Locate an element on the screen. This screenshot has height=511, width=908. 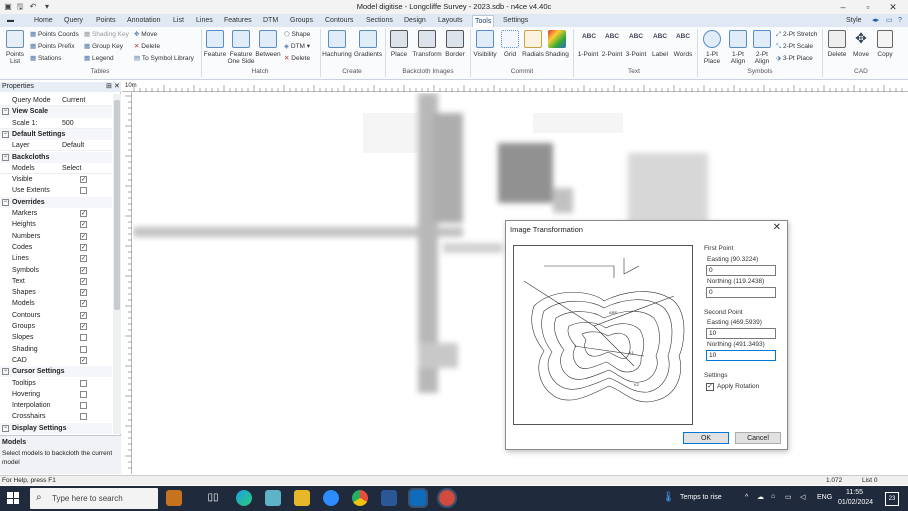
to-symbol-library-button: ▤ To Symbol Library is located at coordinates (164, 59).